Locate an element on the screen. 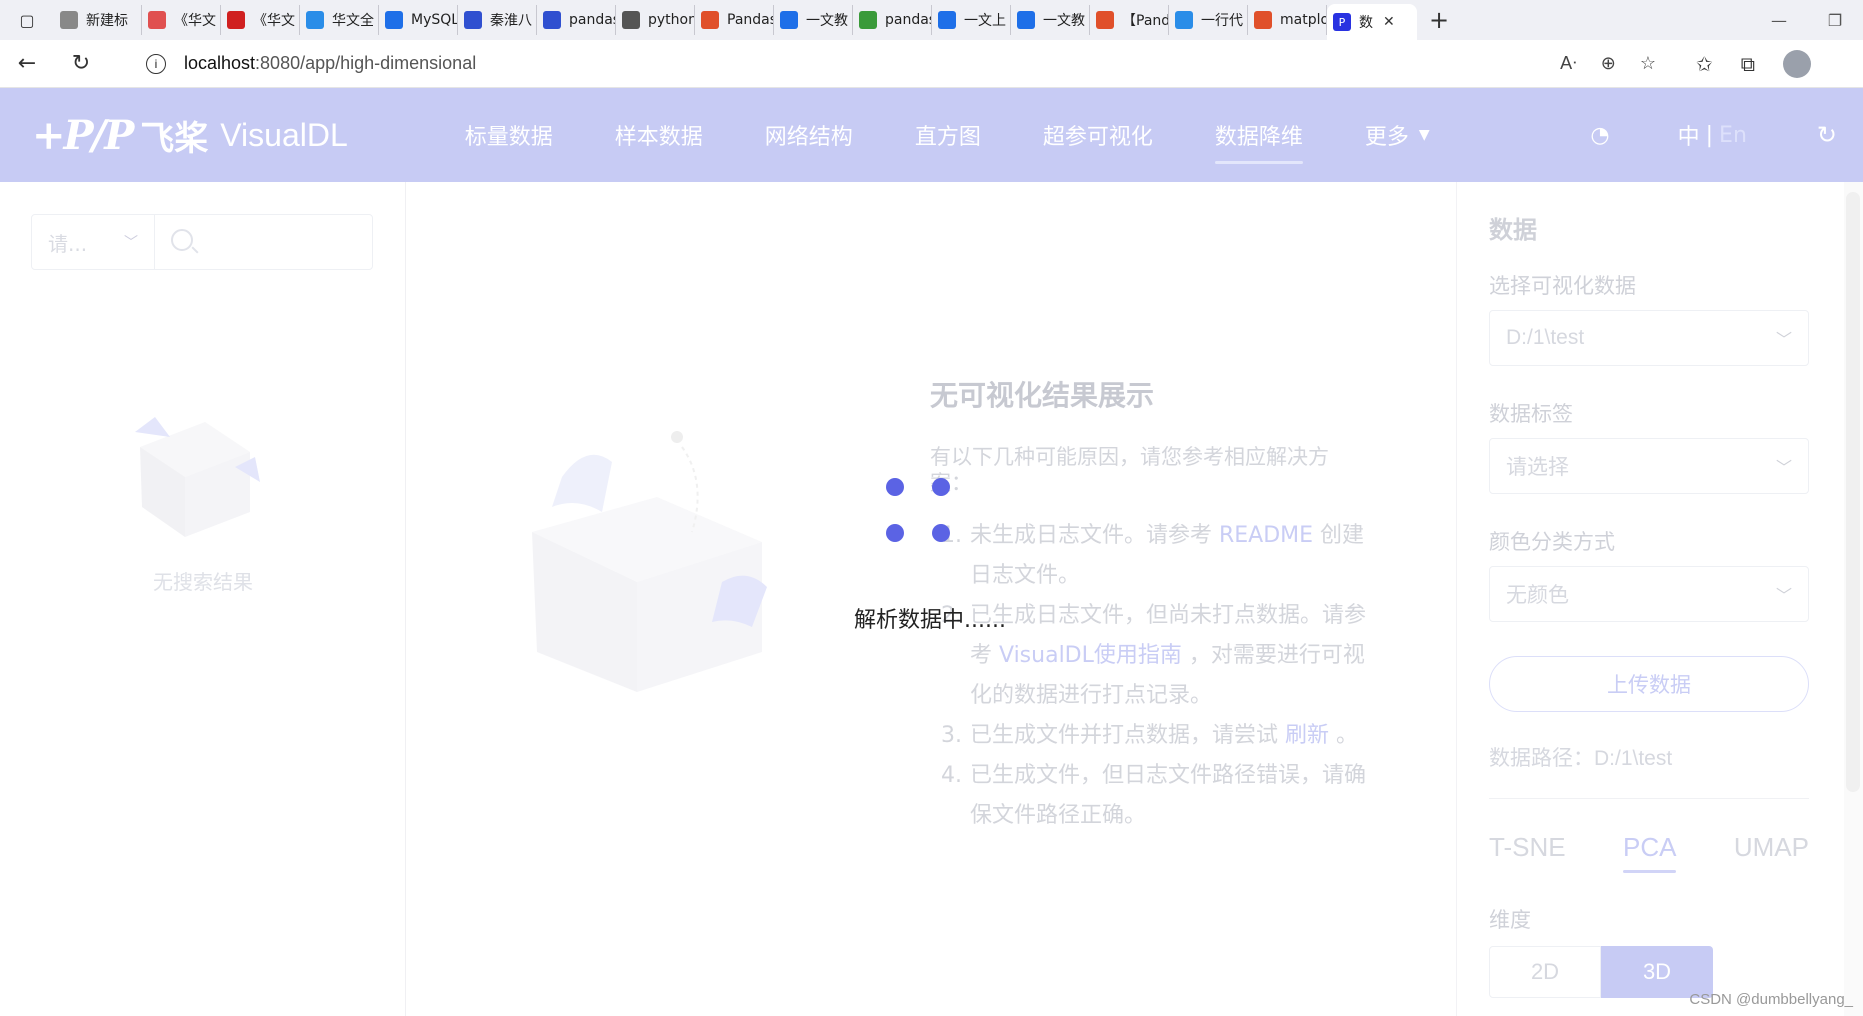  dimension-2d-button: 2D is located at coordinates (1545, 972).